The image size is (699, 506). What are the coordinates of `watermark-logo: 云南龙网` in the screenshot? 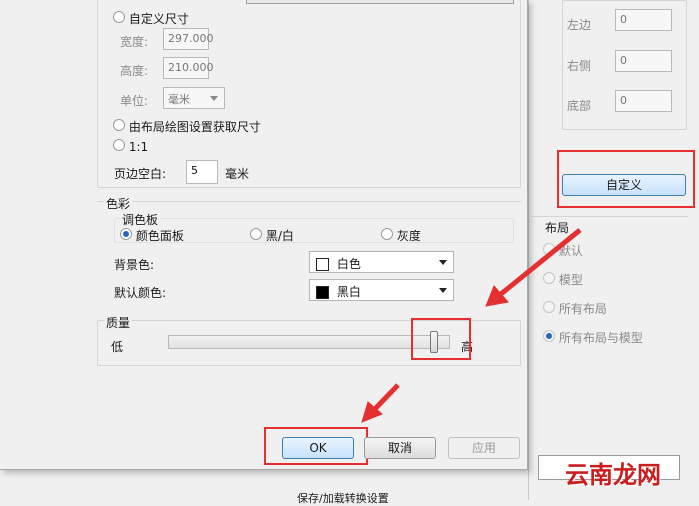 It's located at (613, 475).